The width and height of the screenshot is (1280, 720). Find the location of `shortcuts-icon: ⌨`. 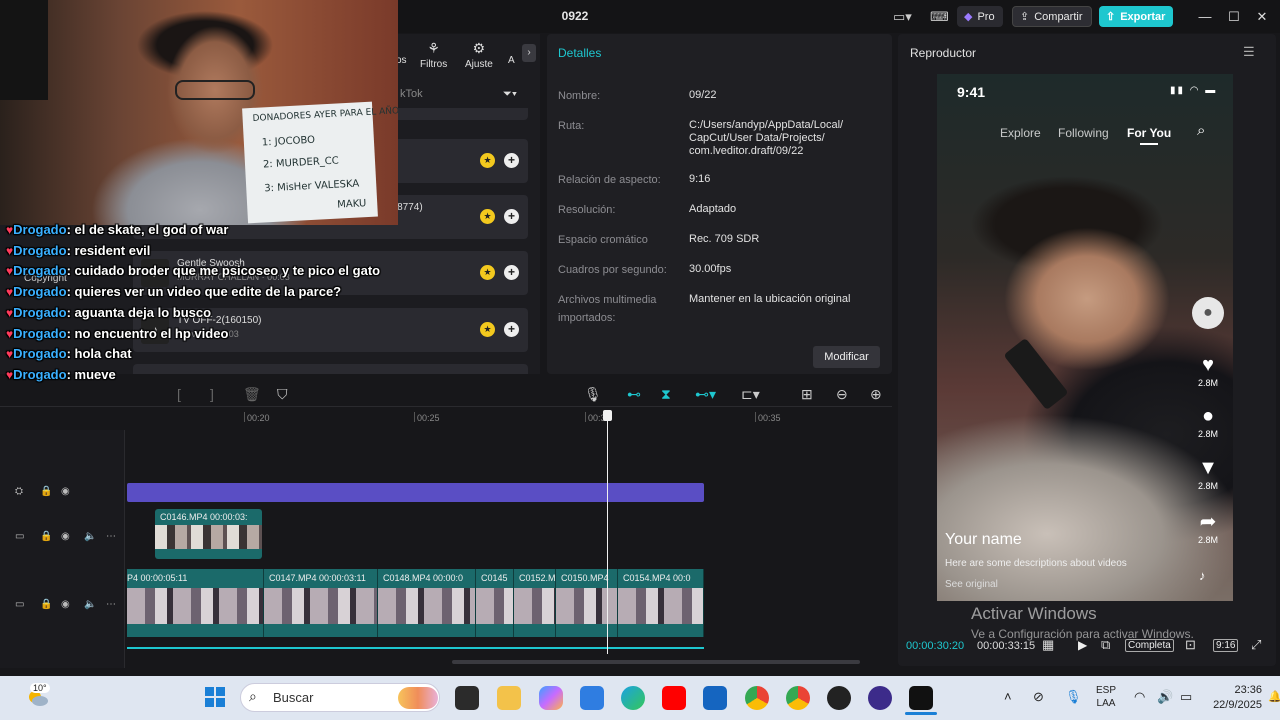

shortcuts-icon: ⌨ is located at coordinates (939, 17).